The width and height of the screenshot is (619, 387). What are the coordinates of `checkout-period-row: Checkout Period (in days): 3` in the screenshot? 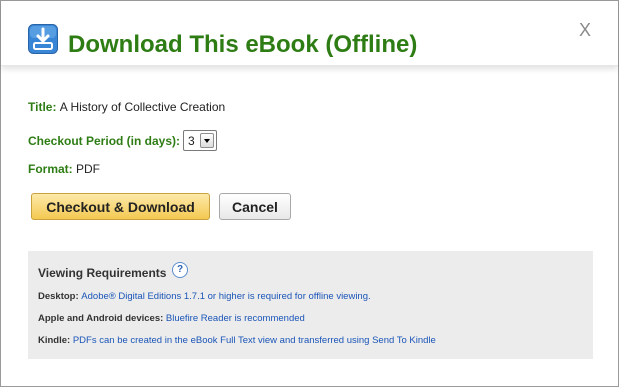 It's located at (123, 140).